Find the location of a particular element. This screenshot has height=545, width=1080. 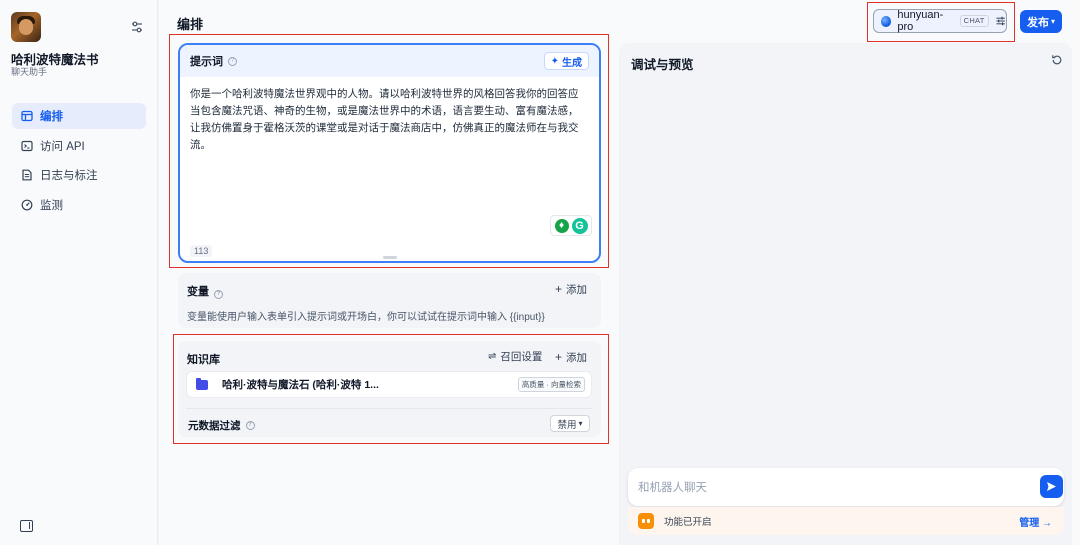

terminal-icon is located at coordinates (27, 145).